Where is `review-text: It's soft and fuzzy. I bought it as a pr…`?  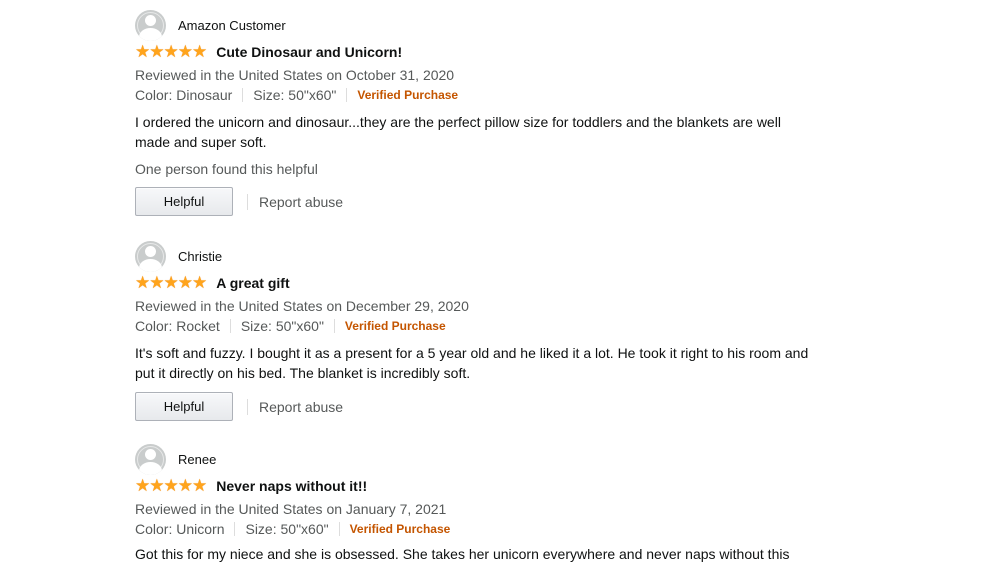
review-text: It's soft and fuzzy. I bought it as a pr… is located at coordinates (472, 363).